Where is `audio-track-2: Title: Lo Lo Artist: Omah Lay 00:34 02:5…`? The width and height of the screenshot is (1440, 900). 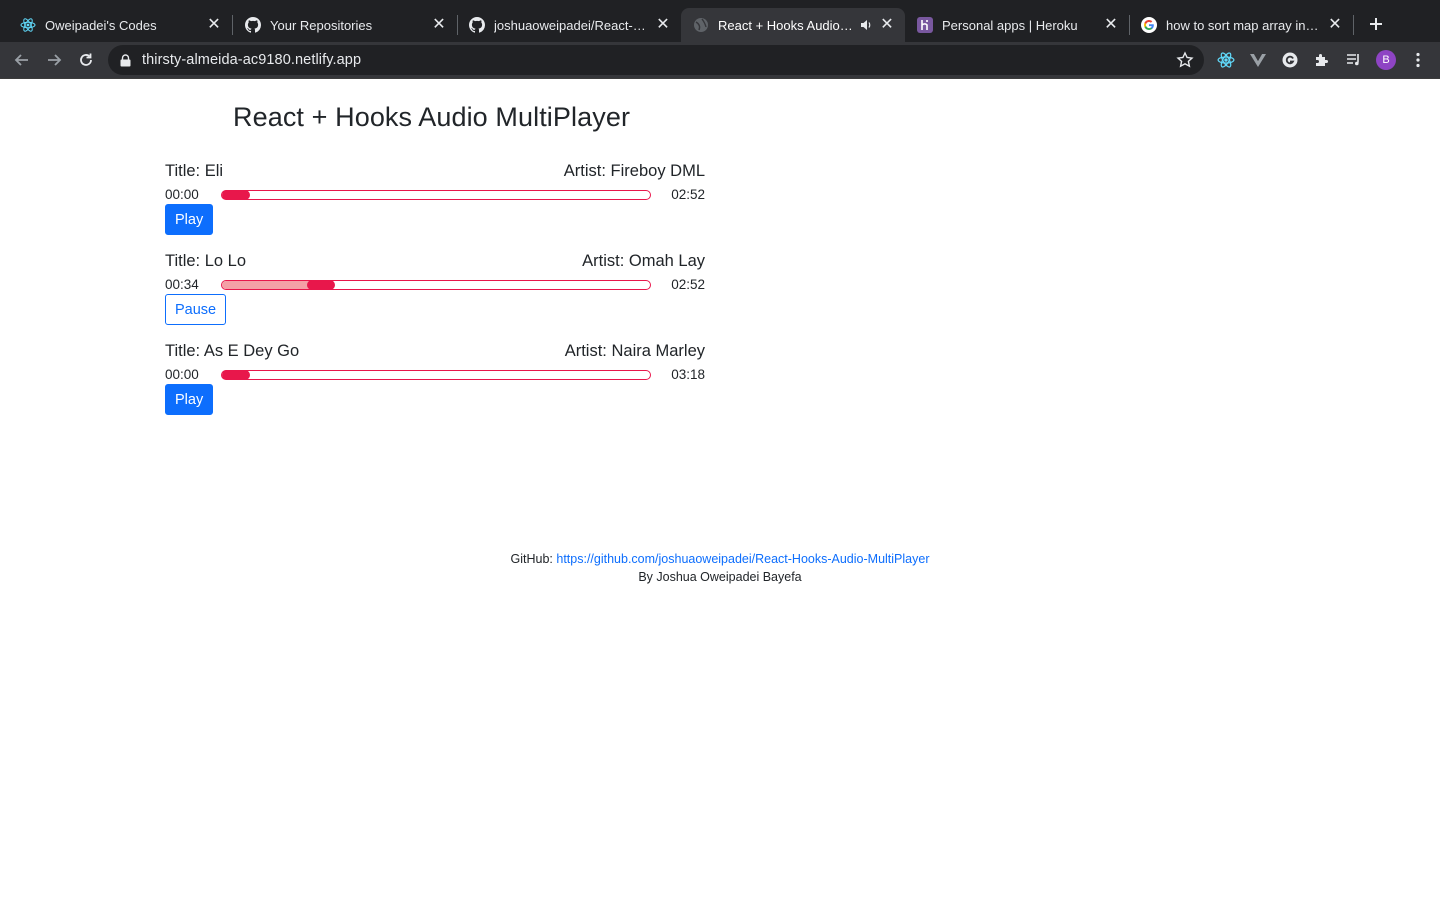 audio-track-2: Title: Lo Lo Artist: Omah Lay 00:34 02:5… is located at coordinates (435, 292).